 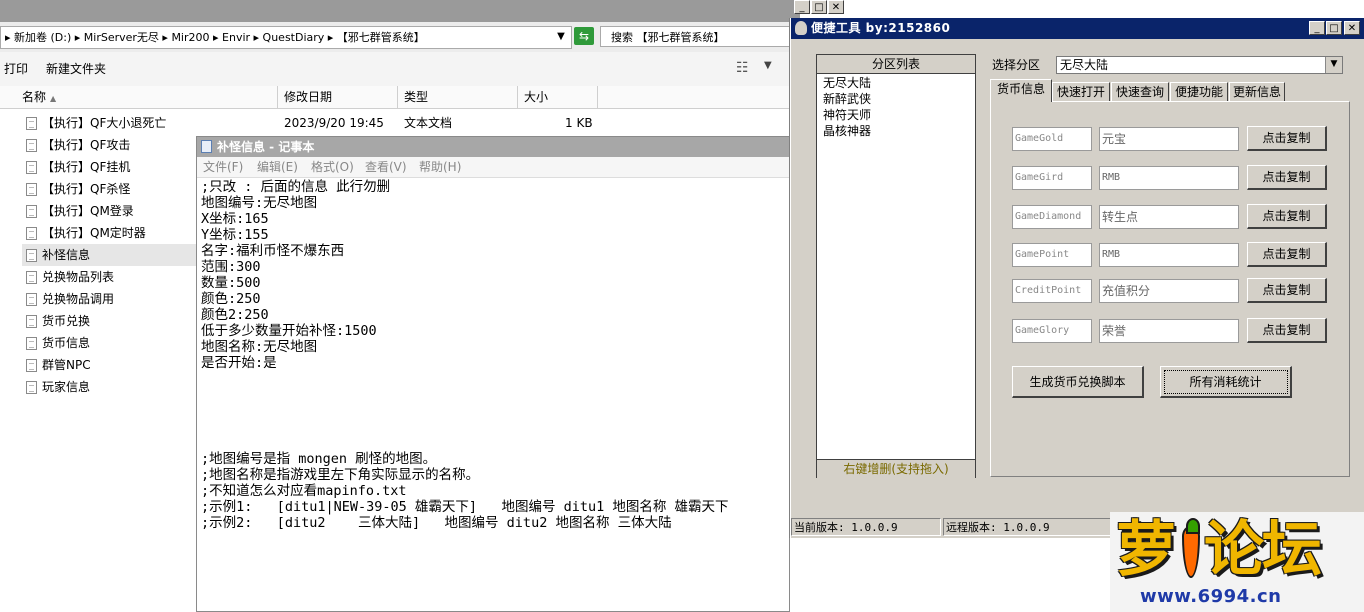 I want to click on currency-name-field: 充值积分, so click(x=1169, y=291).